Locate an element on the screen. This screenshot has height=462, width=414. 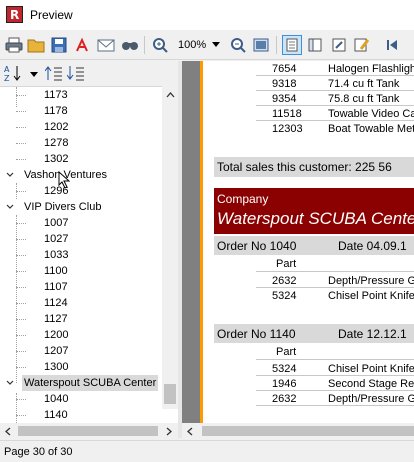
sort-dropdown-icon is located at coordinates (34, 74).